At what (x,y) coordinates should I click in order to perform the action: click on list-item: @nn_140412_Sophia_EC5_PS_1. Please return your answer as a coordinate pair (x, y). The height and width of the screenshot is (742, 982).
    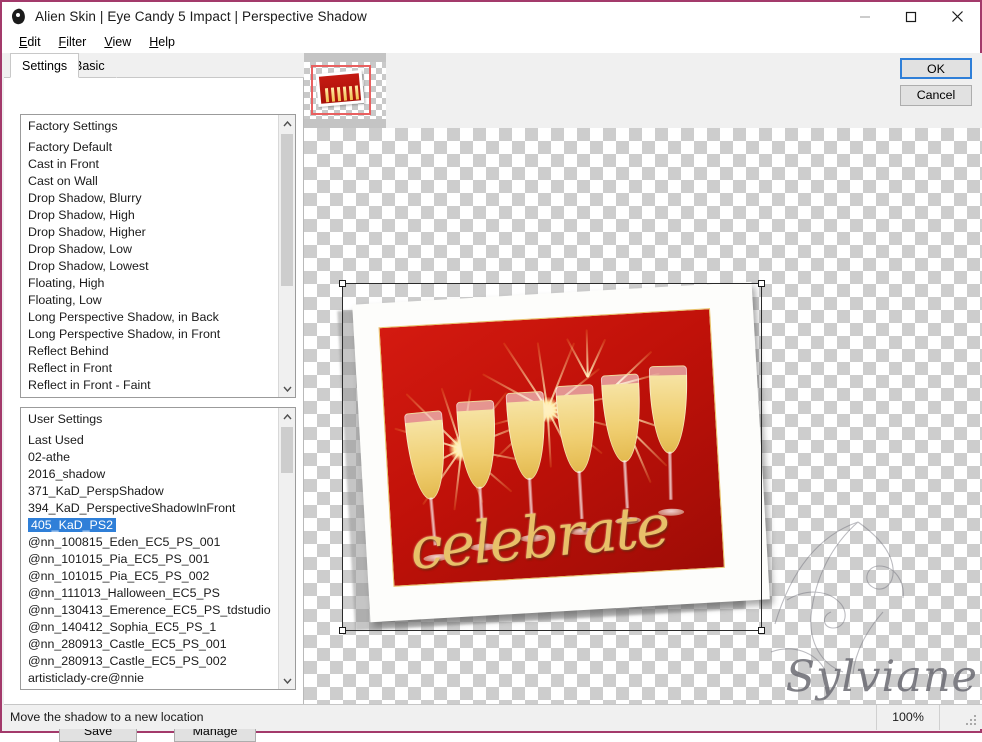
    Looking at the image, I should click on (149, 627).